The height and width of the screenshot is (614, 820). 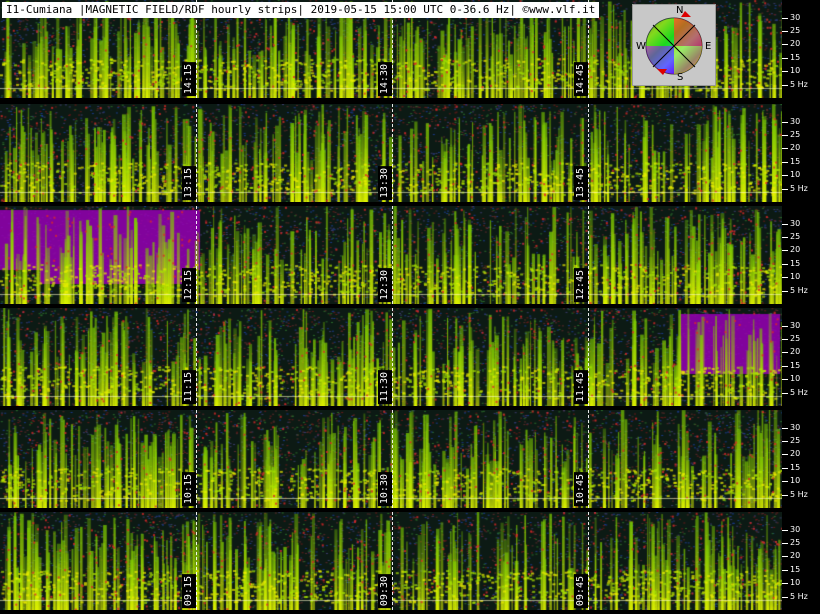 I want to click on time-label: 14:45, so click(x=581, y=78).